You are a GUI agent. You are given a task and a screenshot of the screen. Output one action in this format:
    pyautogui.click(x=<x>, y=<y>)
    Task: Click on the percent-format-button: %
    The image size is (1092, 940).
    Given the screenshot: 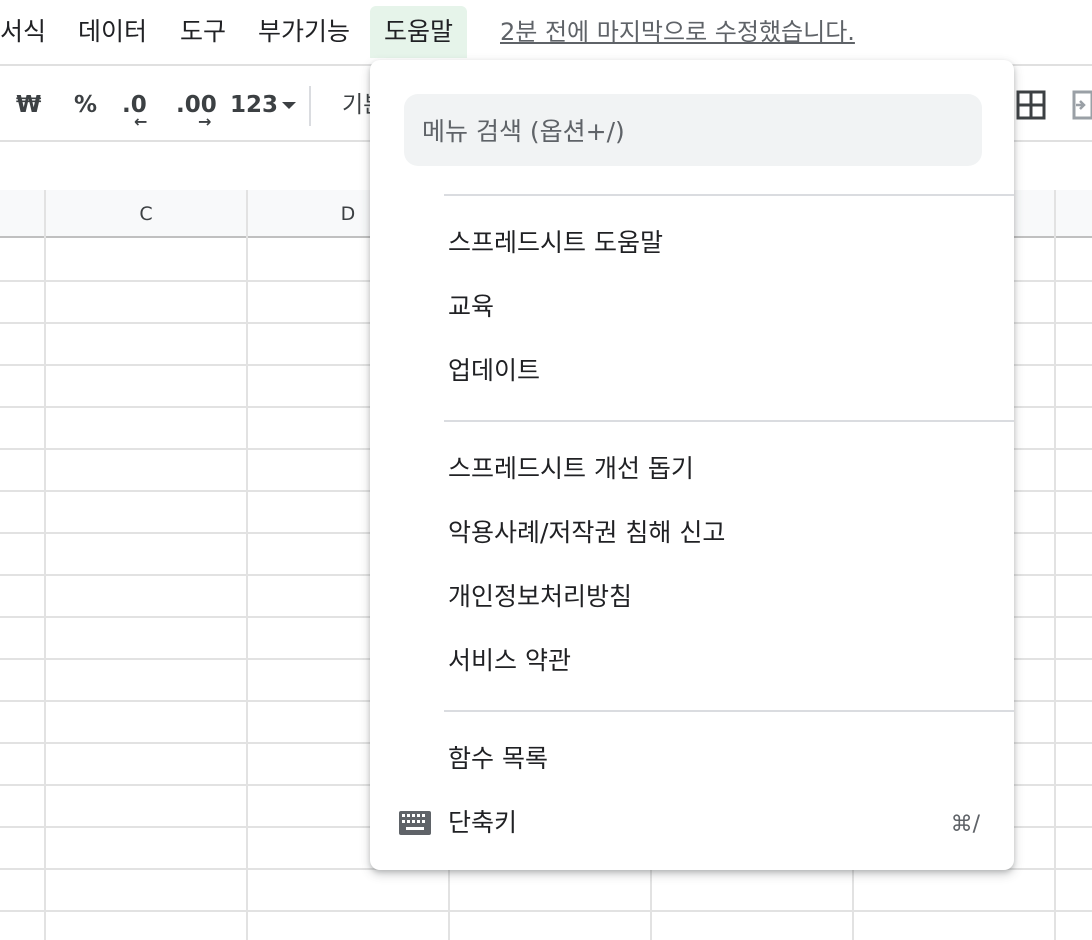 What is the action you would take?
    pyautogui.click(x=85, y=105)
    